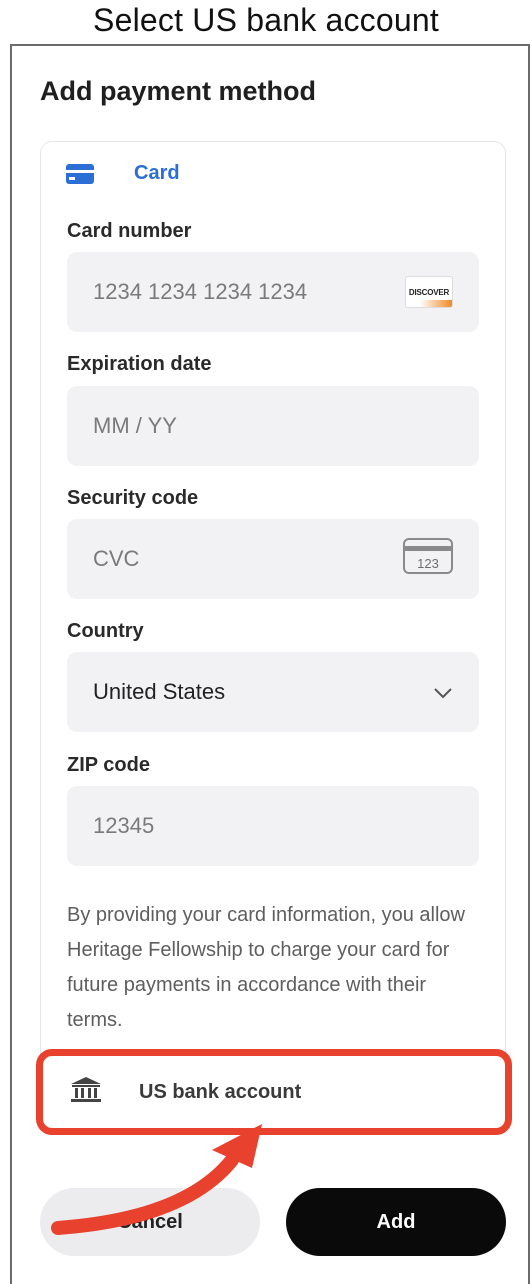 The width and height of the screenshot is (532, 1284). Describe the element at coordinates (273, 826) in the screenshot. I see `zip-code-input: 12345` at that location.